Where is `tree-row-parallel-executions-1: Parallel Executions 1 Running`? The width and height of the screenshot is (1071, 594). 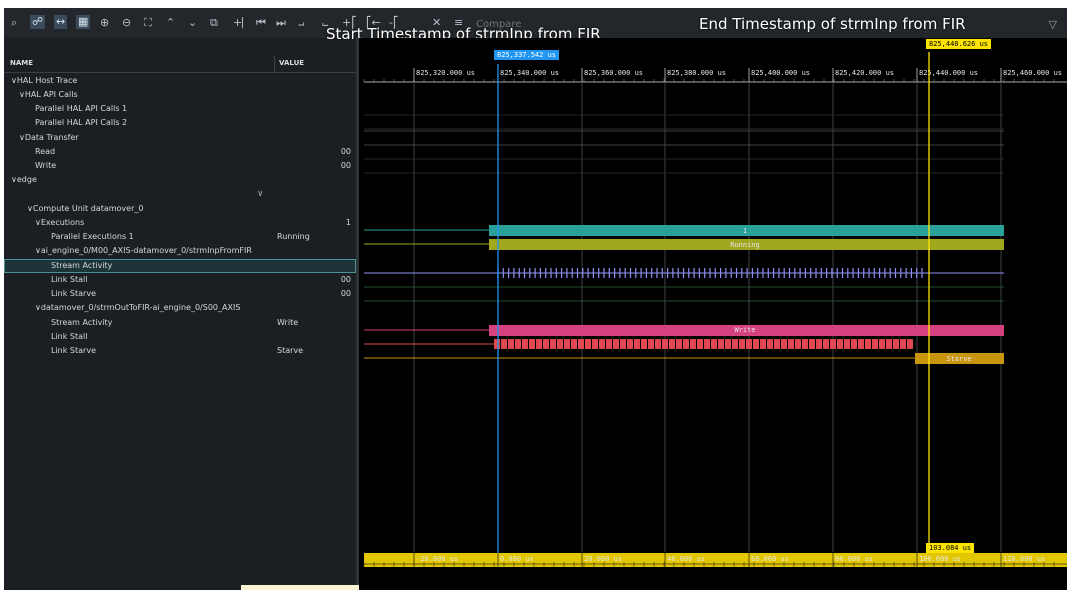
tree-row-parallel-executions-1: Parallel Executions 1 Running is located at coordinates (180, 237).